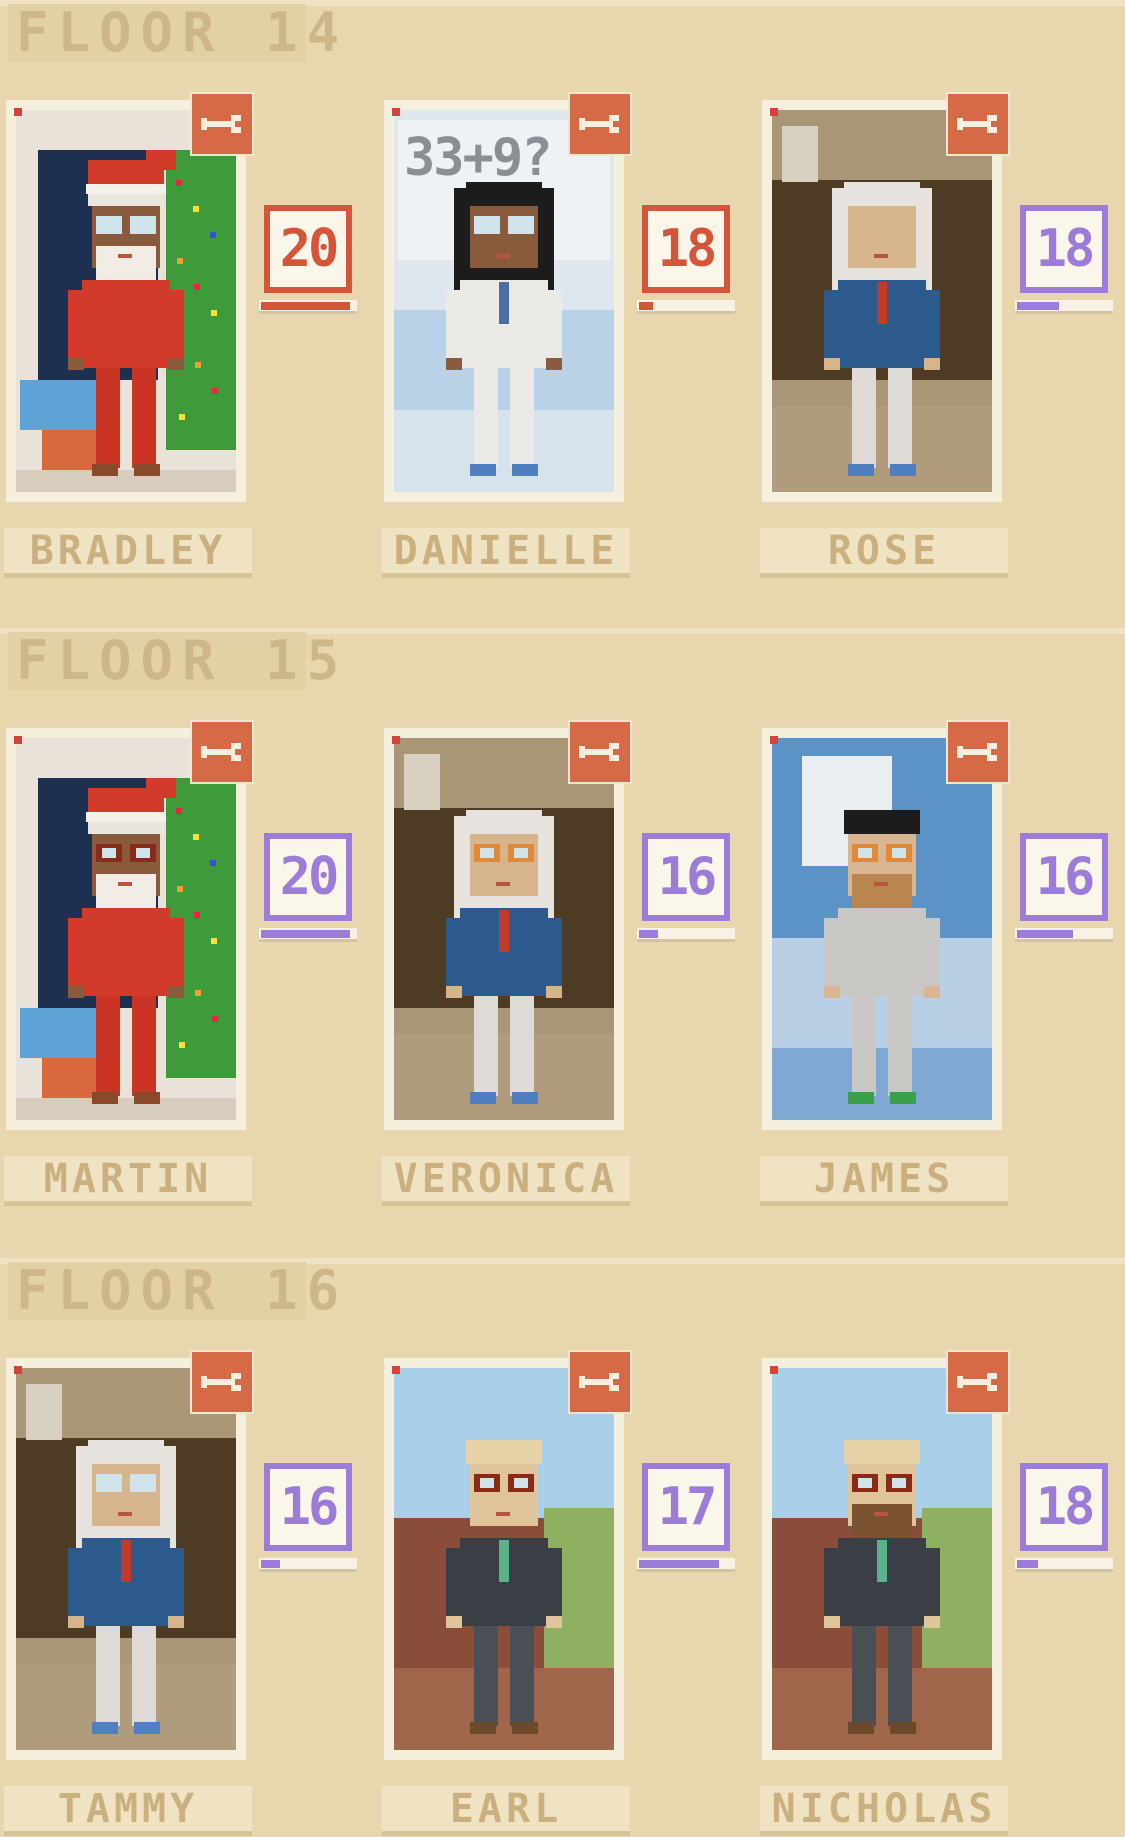 This screenshot has width=1125, height=1837. Describe the element at coordinates (128, 1181) in the screenshot. I see `resident-name: MARTIN` at that location.